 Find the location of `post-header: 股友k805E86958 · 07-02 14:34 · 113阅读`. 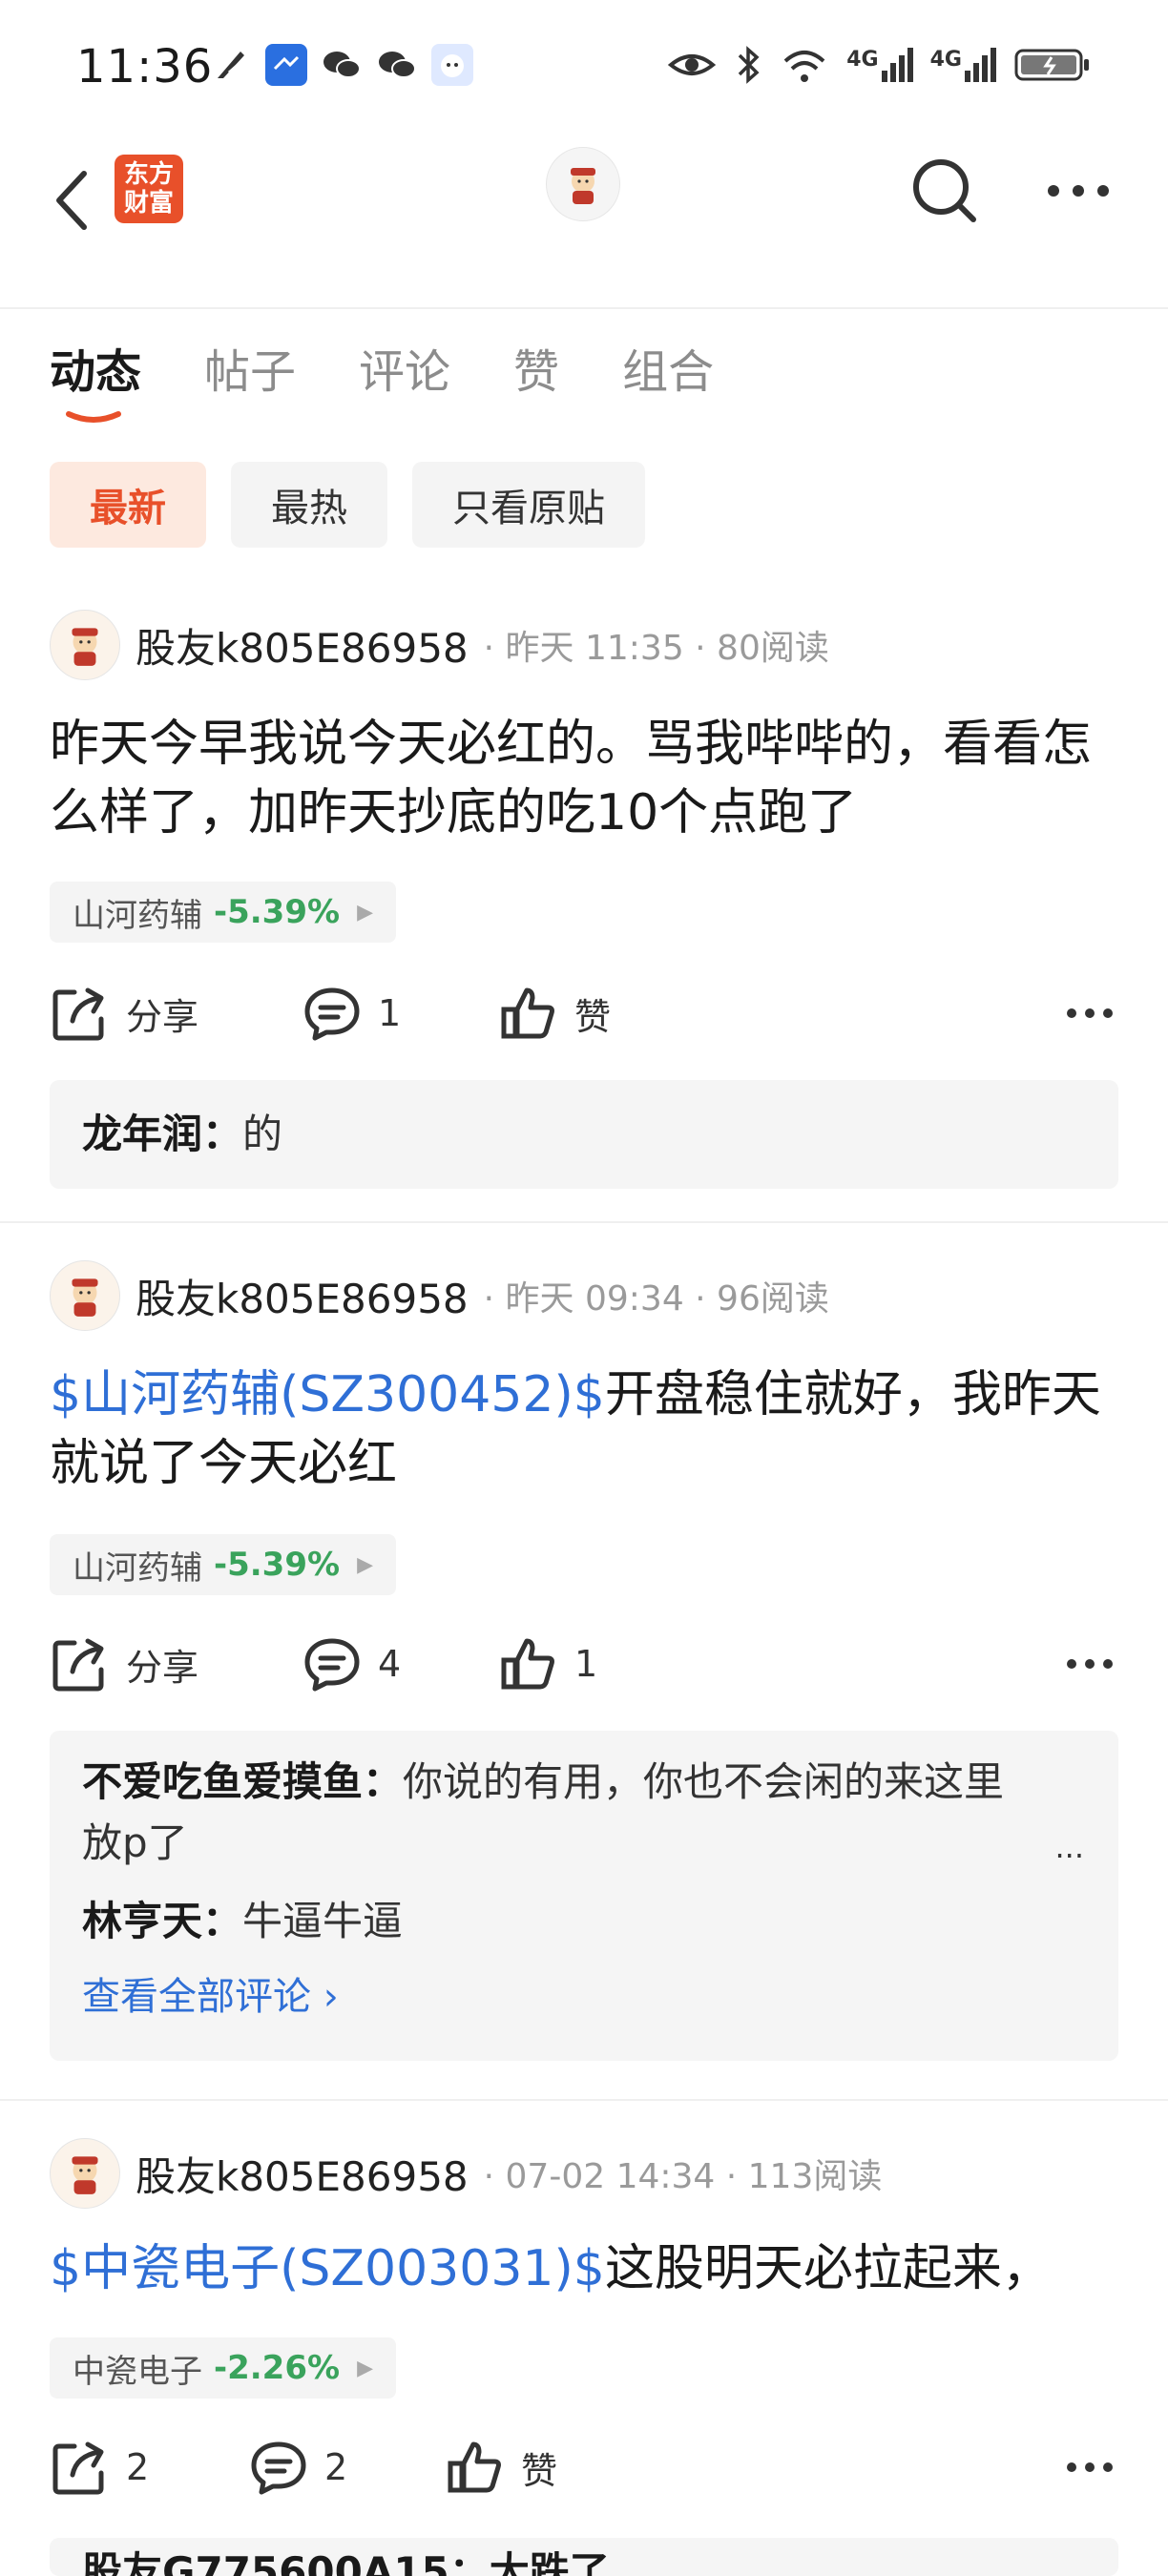

post-header: 股友k805E86958 · 07-02 14:34 · 113阅读 is located at coordinates (466, 2173).